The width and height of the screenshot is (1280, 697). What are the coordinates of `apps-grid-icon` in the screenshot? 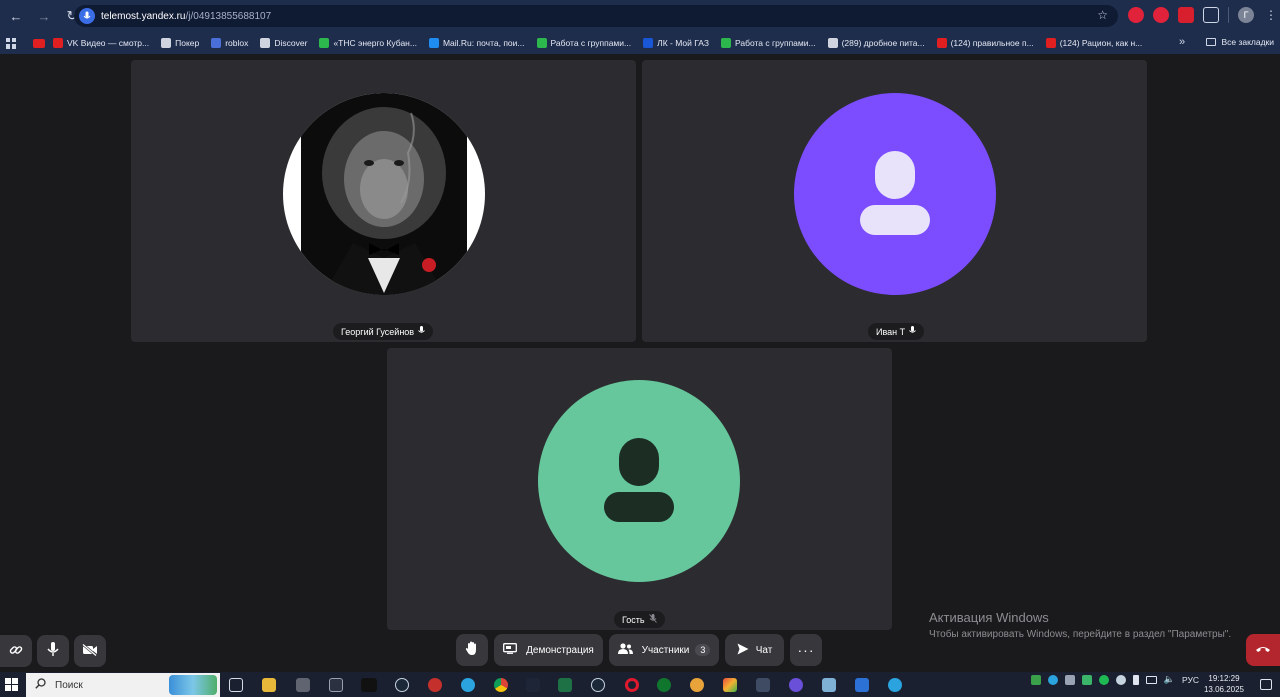 It's located at (11, 43).